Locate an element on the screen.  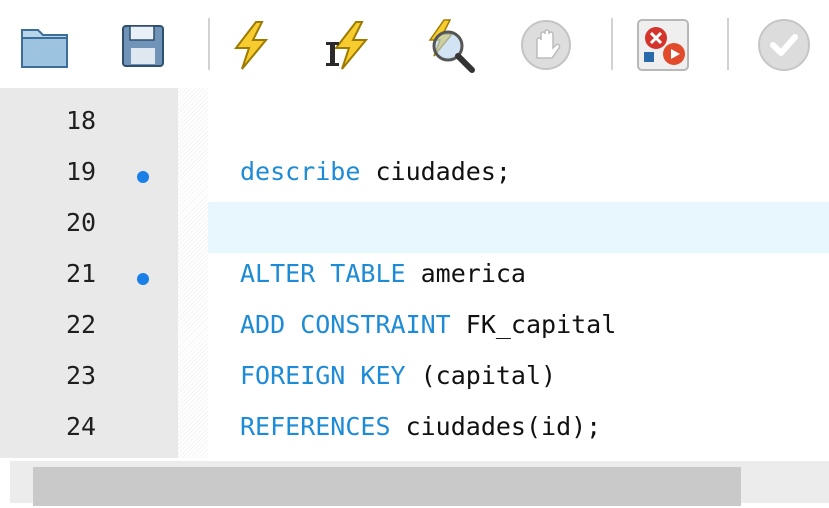
sql-keyword: ADD CONSTRAINT is located at coordinates (345, 324).